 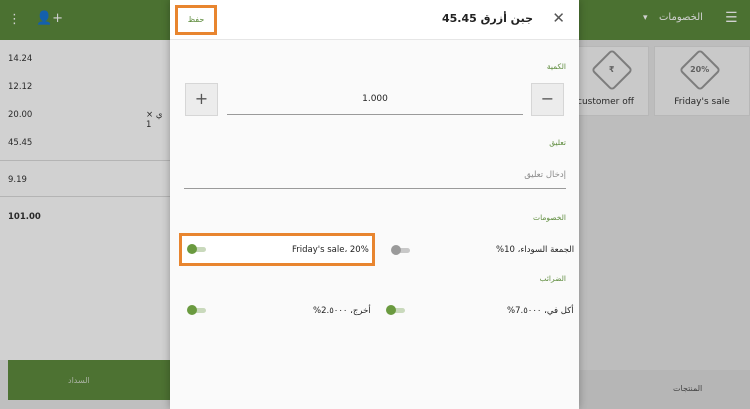 I want to click on taxes-label: الضرائب, so click(x=552, y=278).